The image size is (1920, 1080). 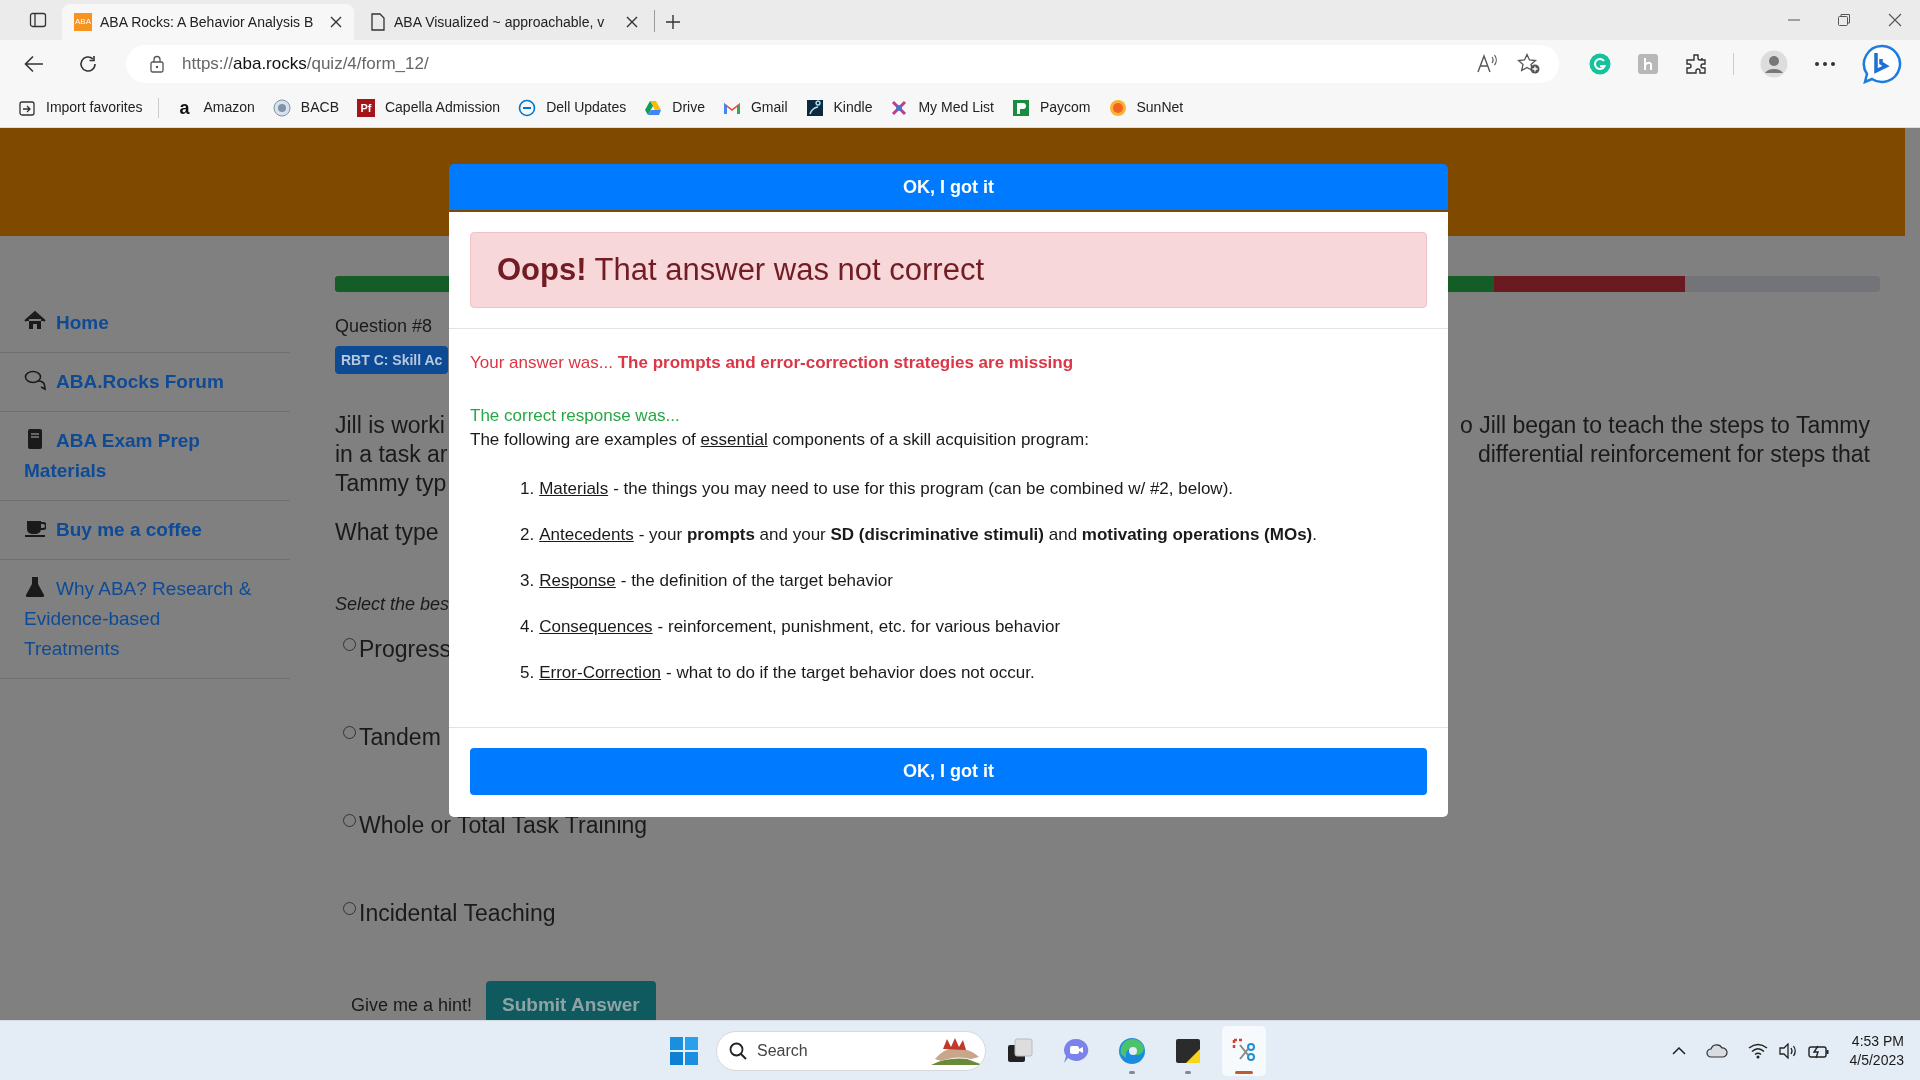 What do you see at coordinates (923, 489) in the screenshot?
I see `term-definition: - the things you may need to use for this program (can be combined w/ #2, below).` at bounding box center [923, 489].